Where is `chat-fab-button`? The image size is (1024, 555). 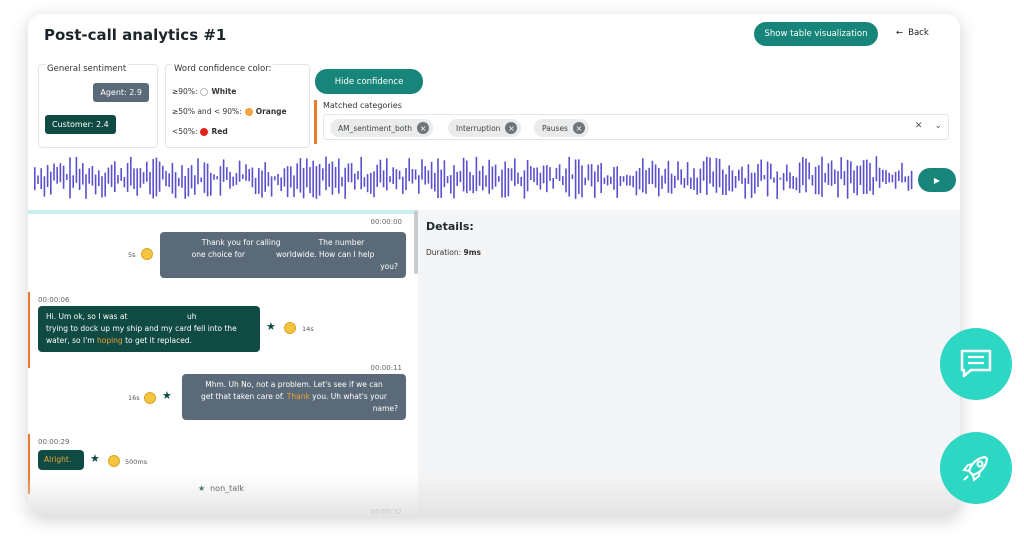
chat-fab-button is located at coordinates (976, 364).